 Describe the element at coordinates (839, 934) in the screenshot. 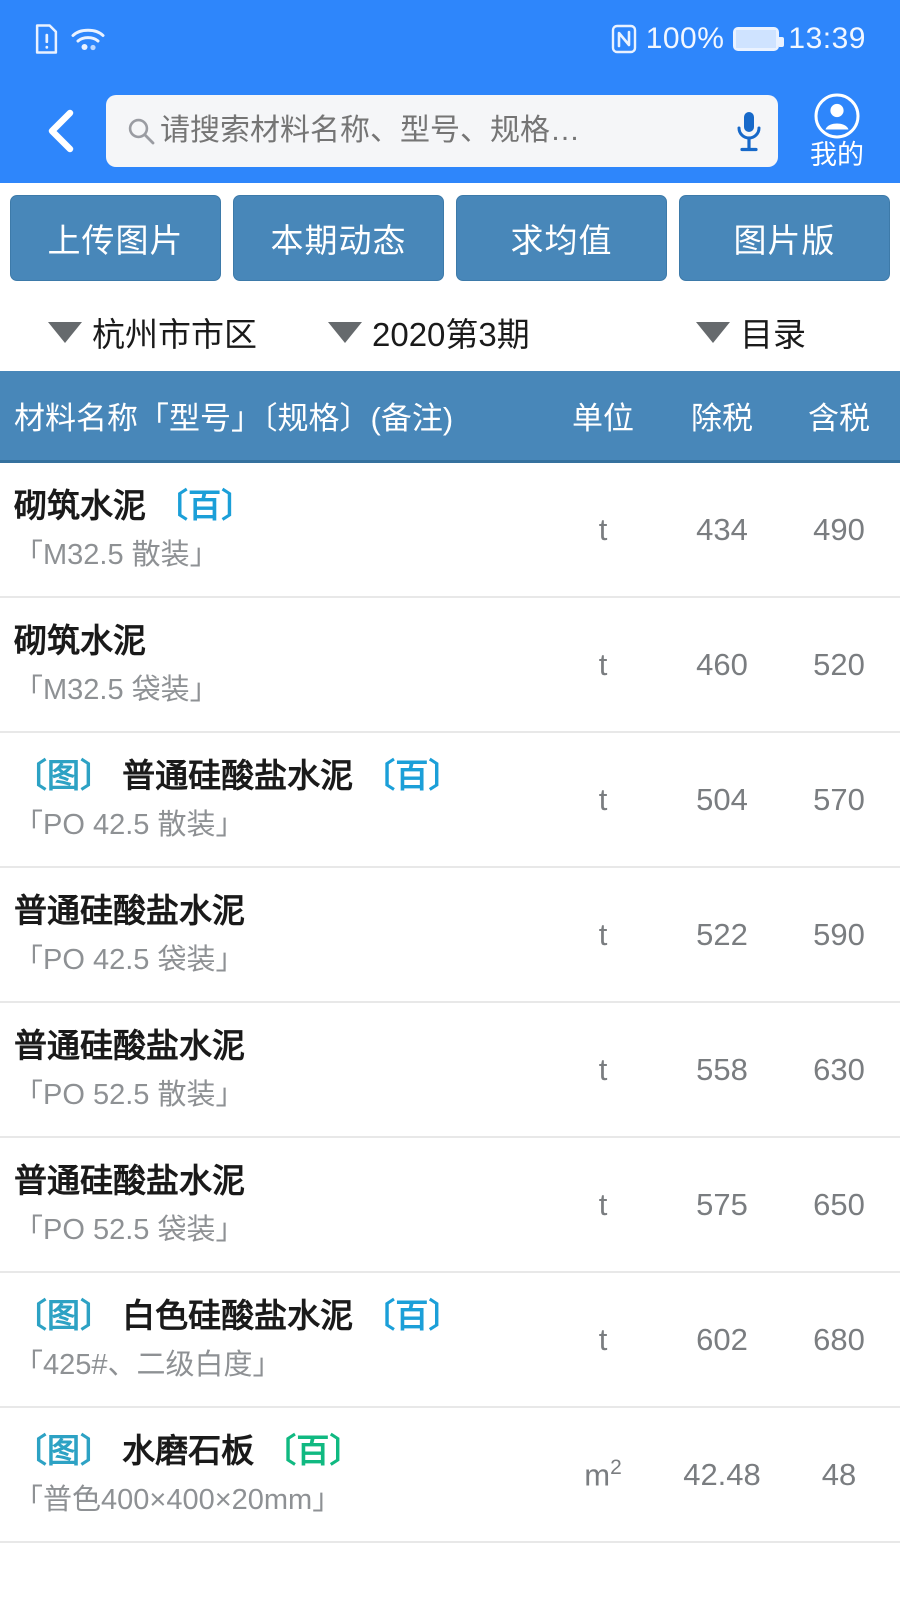

I see `intax-price-cell: 590` at that location.